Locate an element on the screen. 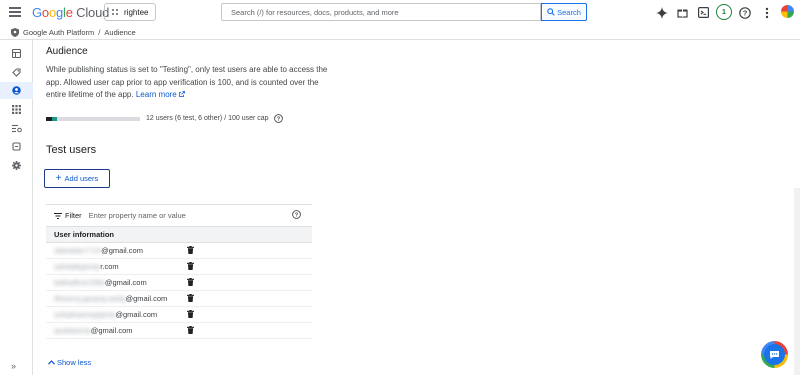 The image size is (800, 375). redacted-email-part: aakdalkgavep is located at coordinates (77, 266).